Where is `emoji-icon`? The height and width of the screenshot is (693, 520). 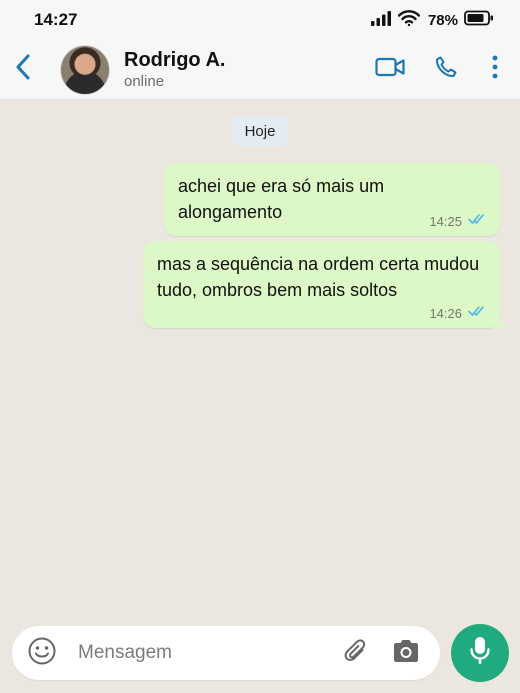
emoji-icon is located at coordinates (42, 653).